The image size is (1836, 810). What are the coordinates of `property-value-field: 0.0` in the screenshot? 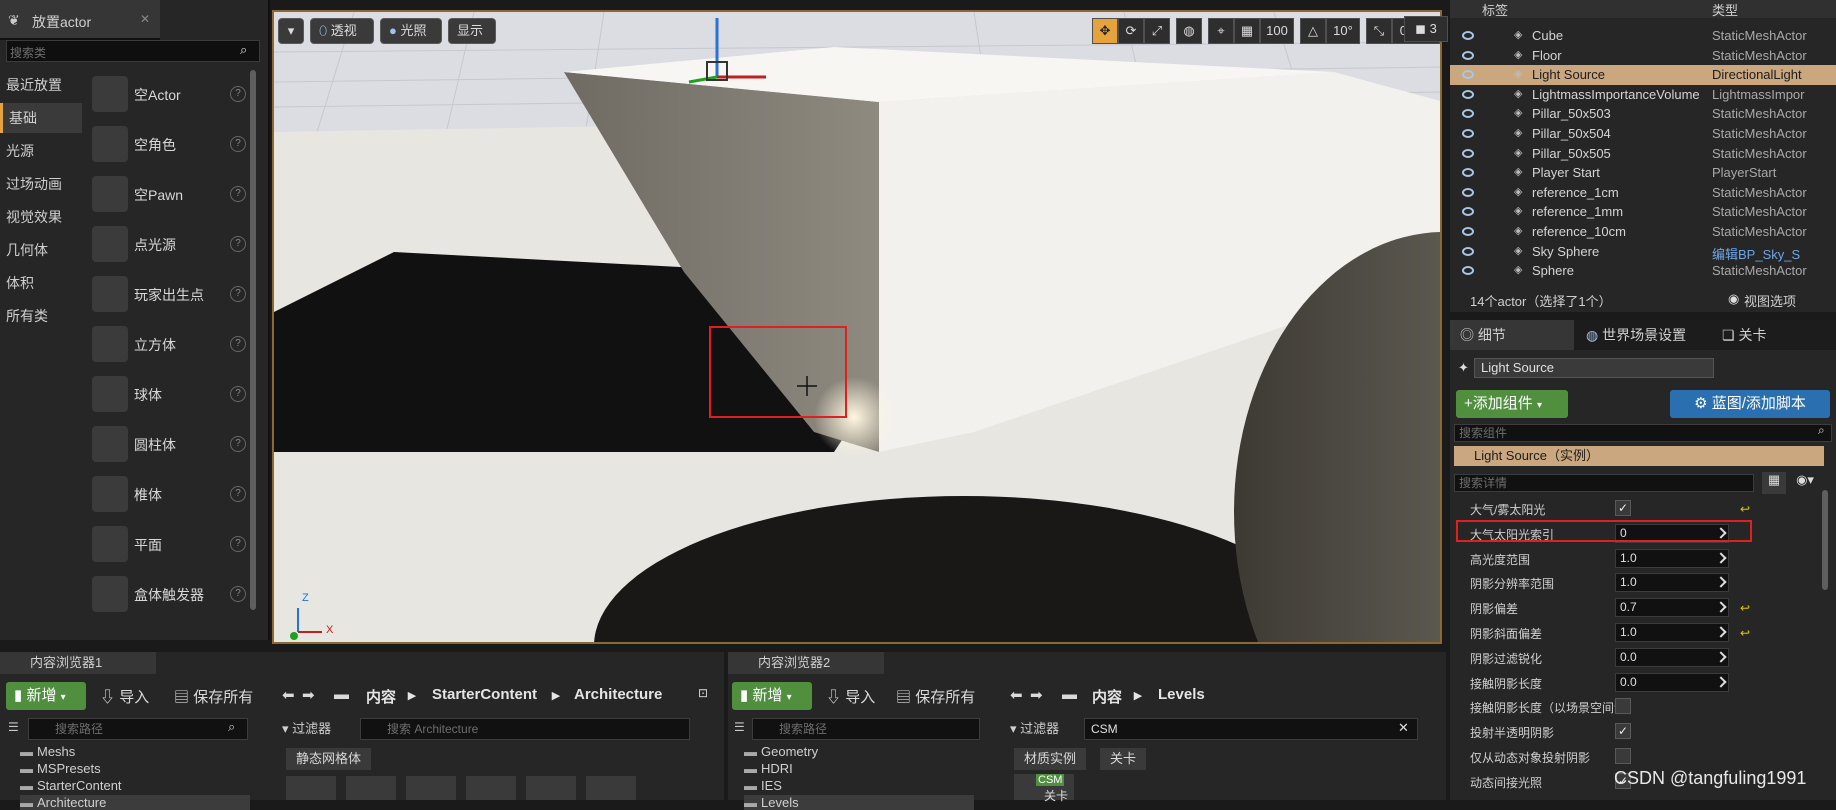 It's located at (1672, 682).